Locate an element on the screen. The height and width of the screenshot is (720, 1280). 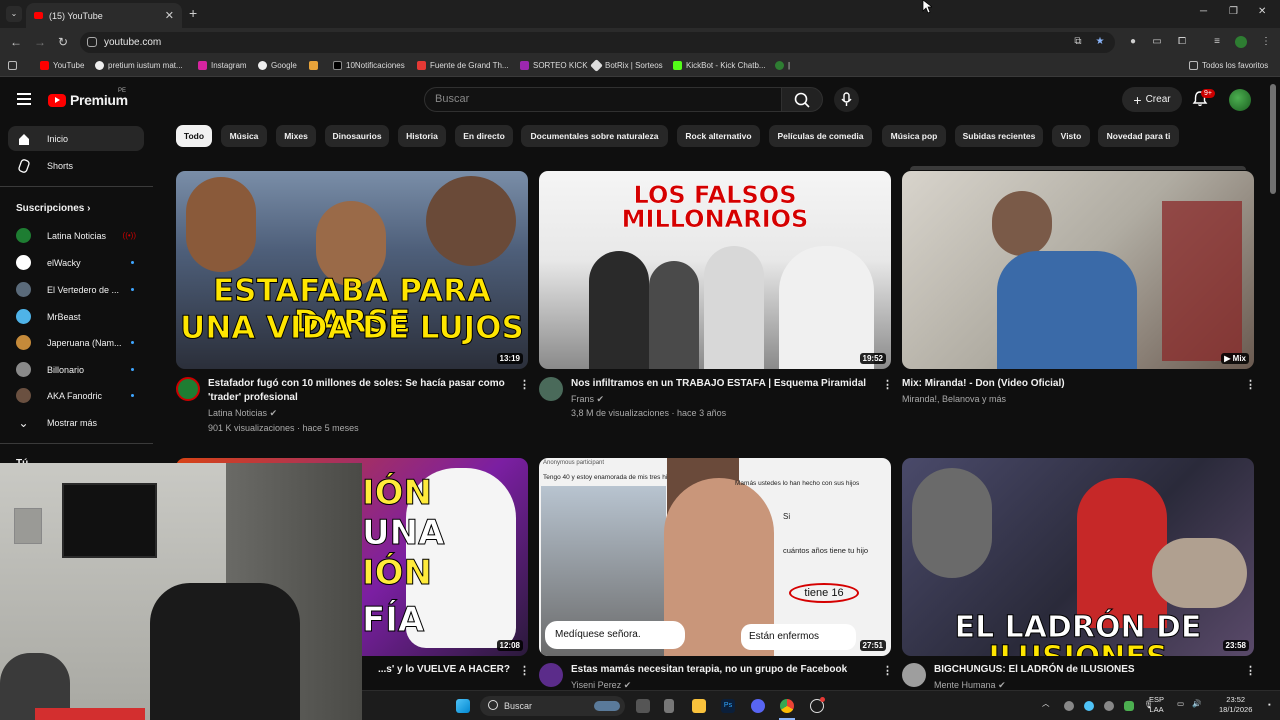
clock: 23:52 18/1/2026 is located at coordinates (1235, 705).